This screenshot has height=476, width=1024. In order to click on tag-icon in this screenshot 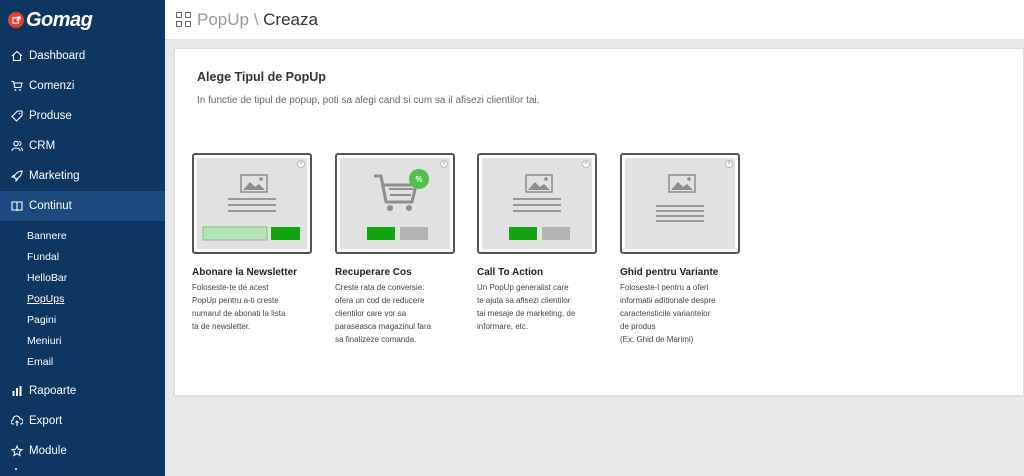, I will do `click(17, 116)`.